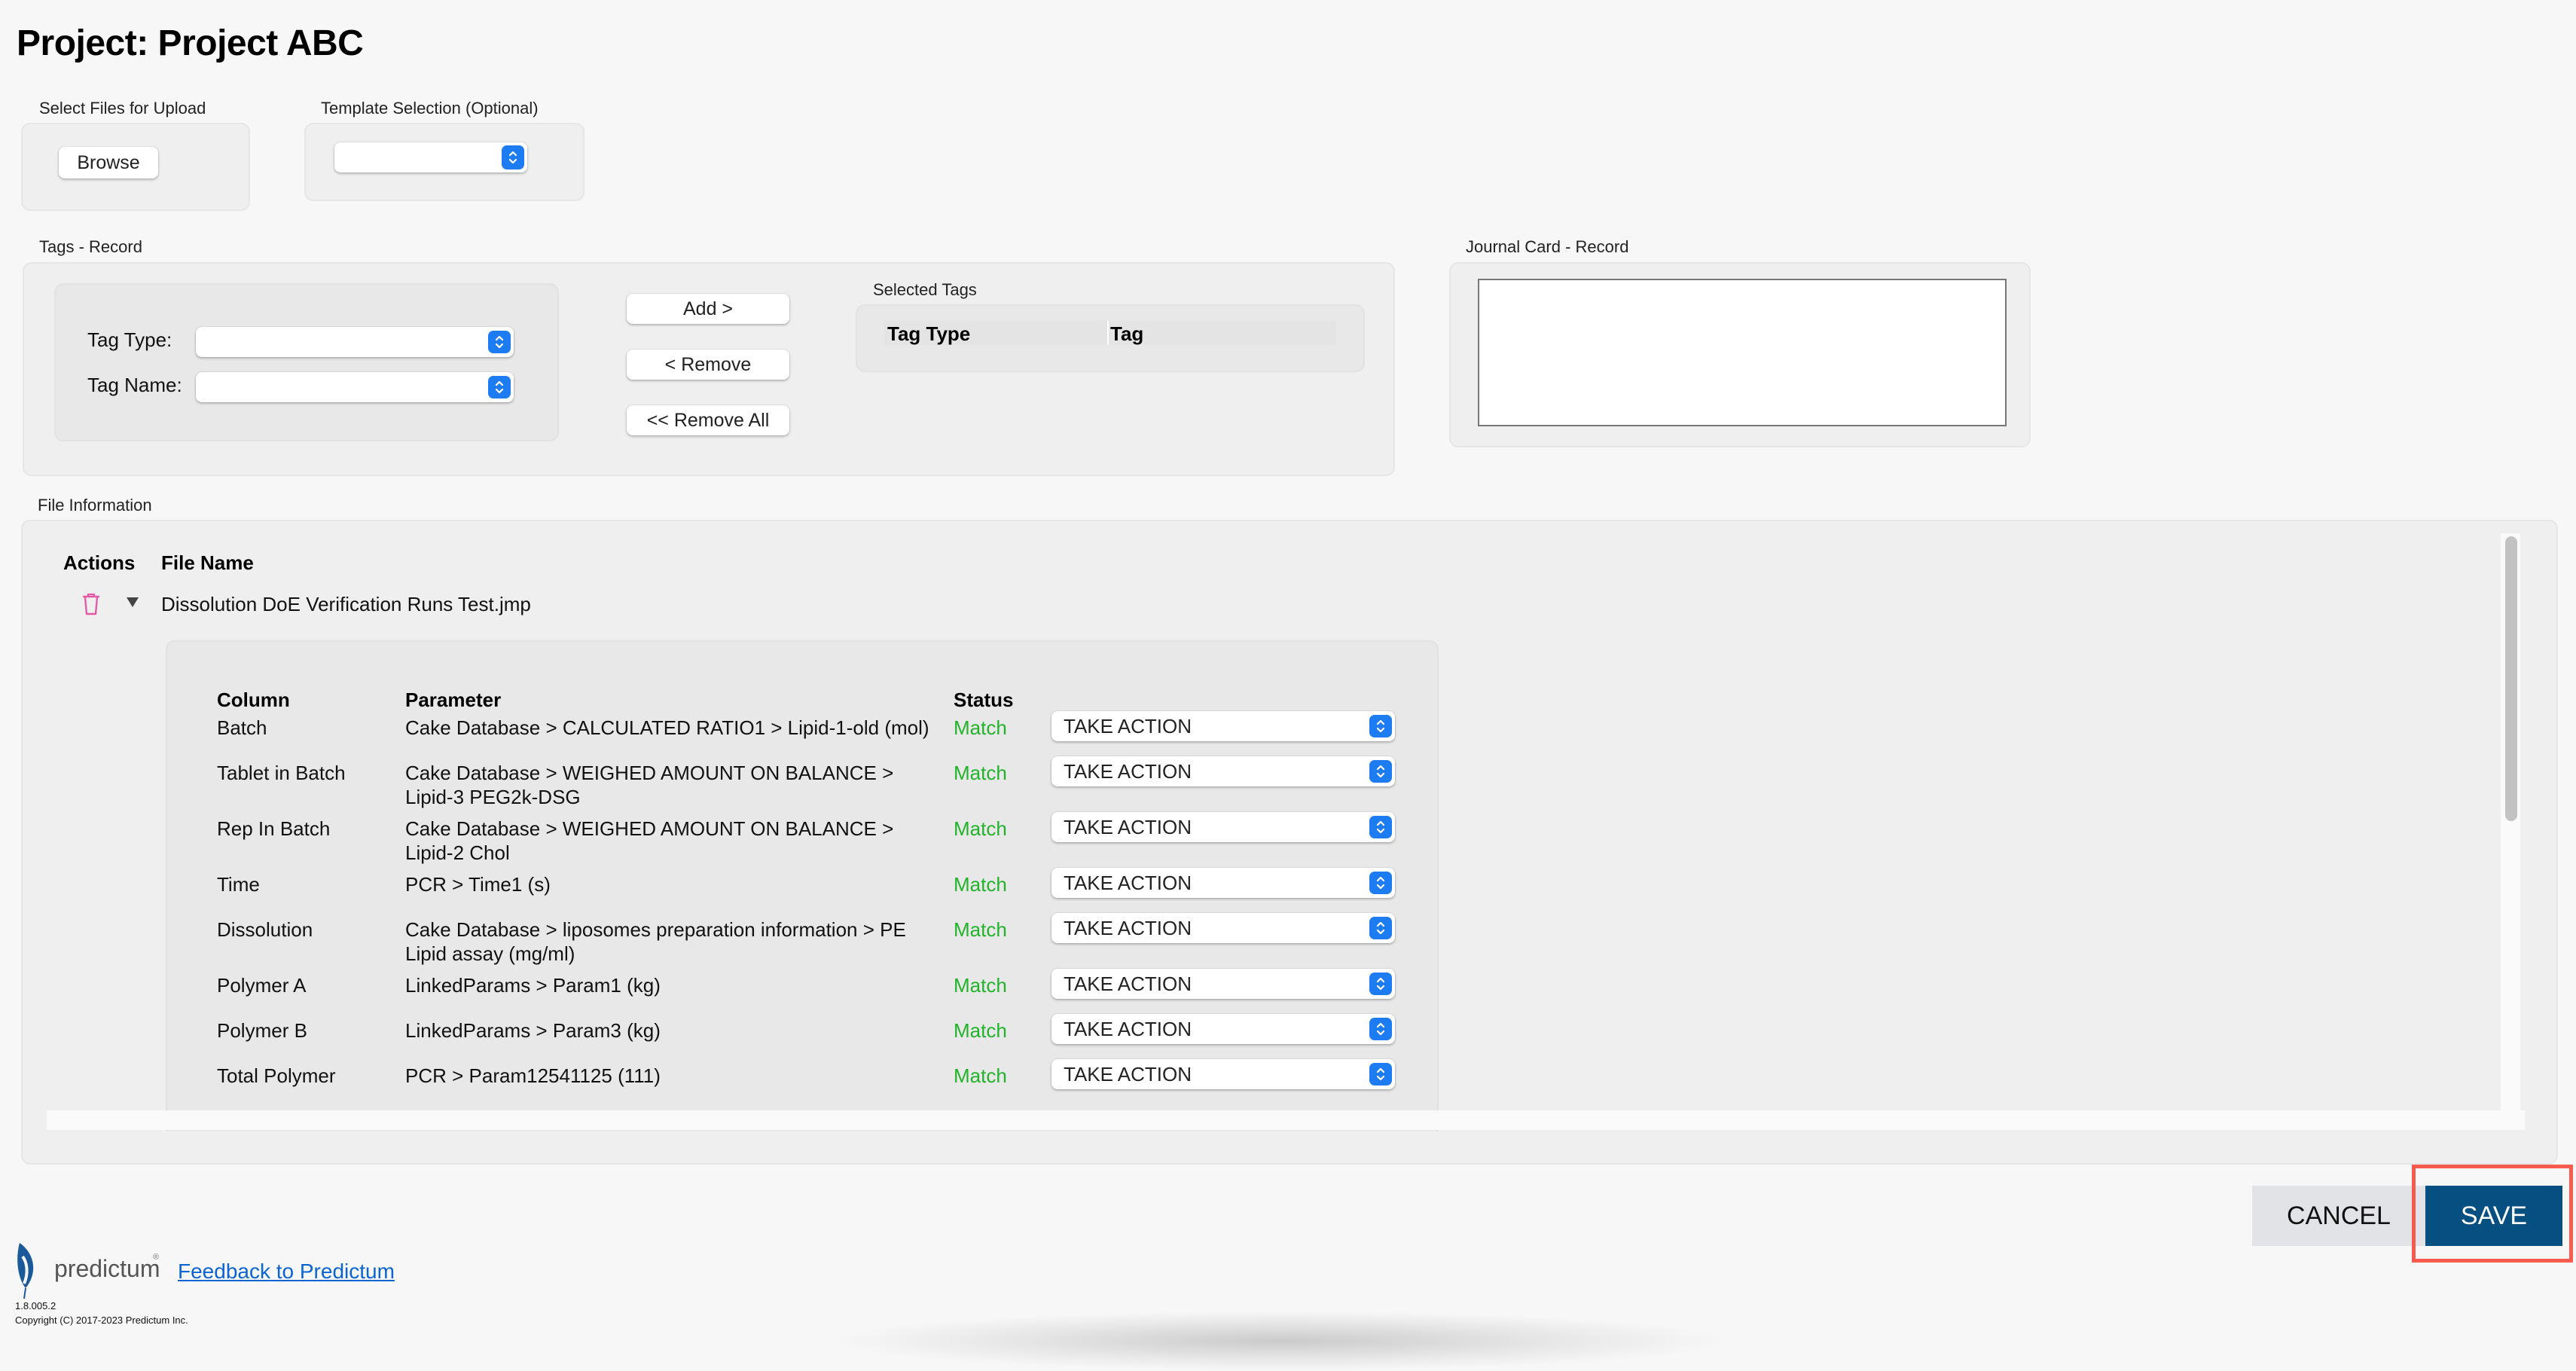 This screenshot has width=2576, height=1371. What do you see at coordinates (239, 885) in the screenshot?
I see `mapping-column: Time` at bounding box center [239, 885].